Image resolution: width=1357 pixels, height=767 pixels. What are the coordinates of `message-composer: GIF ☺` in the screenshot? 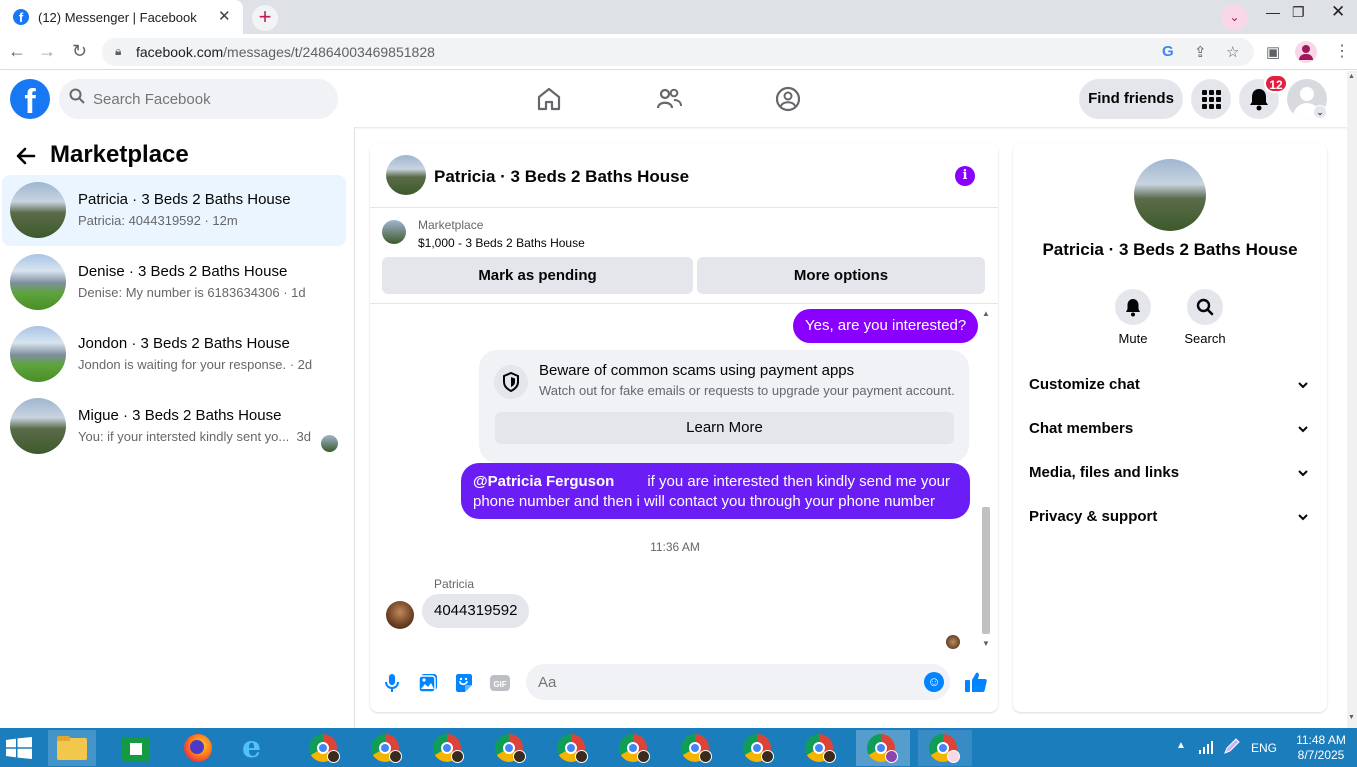 It's located at (684, 683).